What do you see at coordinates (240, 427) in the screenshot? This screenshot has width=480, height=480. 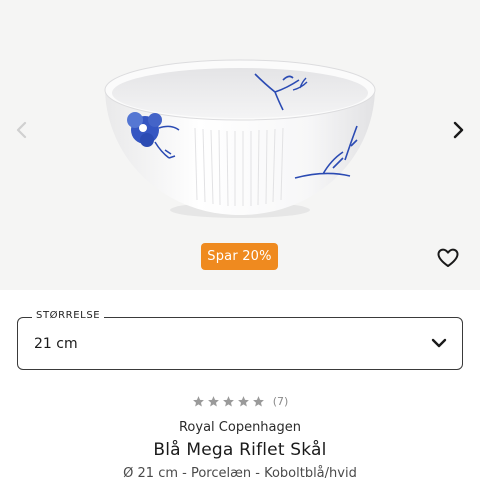 I see `product-brand: Royal Copenhagen` at bounding box center [240, 427].